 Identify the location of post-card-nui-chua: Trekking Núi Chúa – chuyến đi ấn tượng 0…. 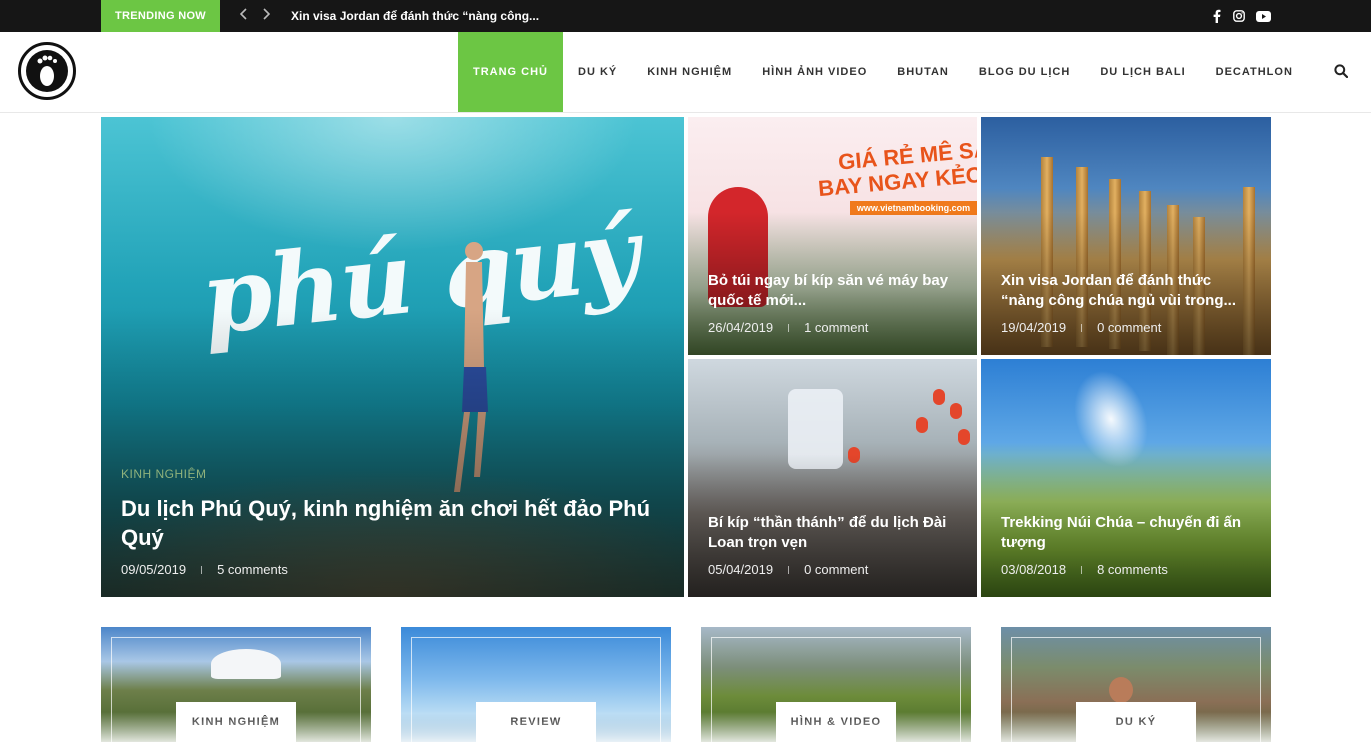
(1126, 478).